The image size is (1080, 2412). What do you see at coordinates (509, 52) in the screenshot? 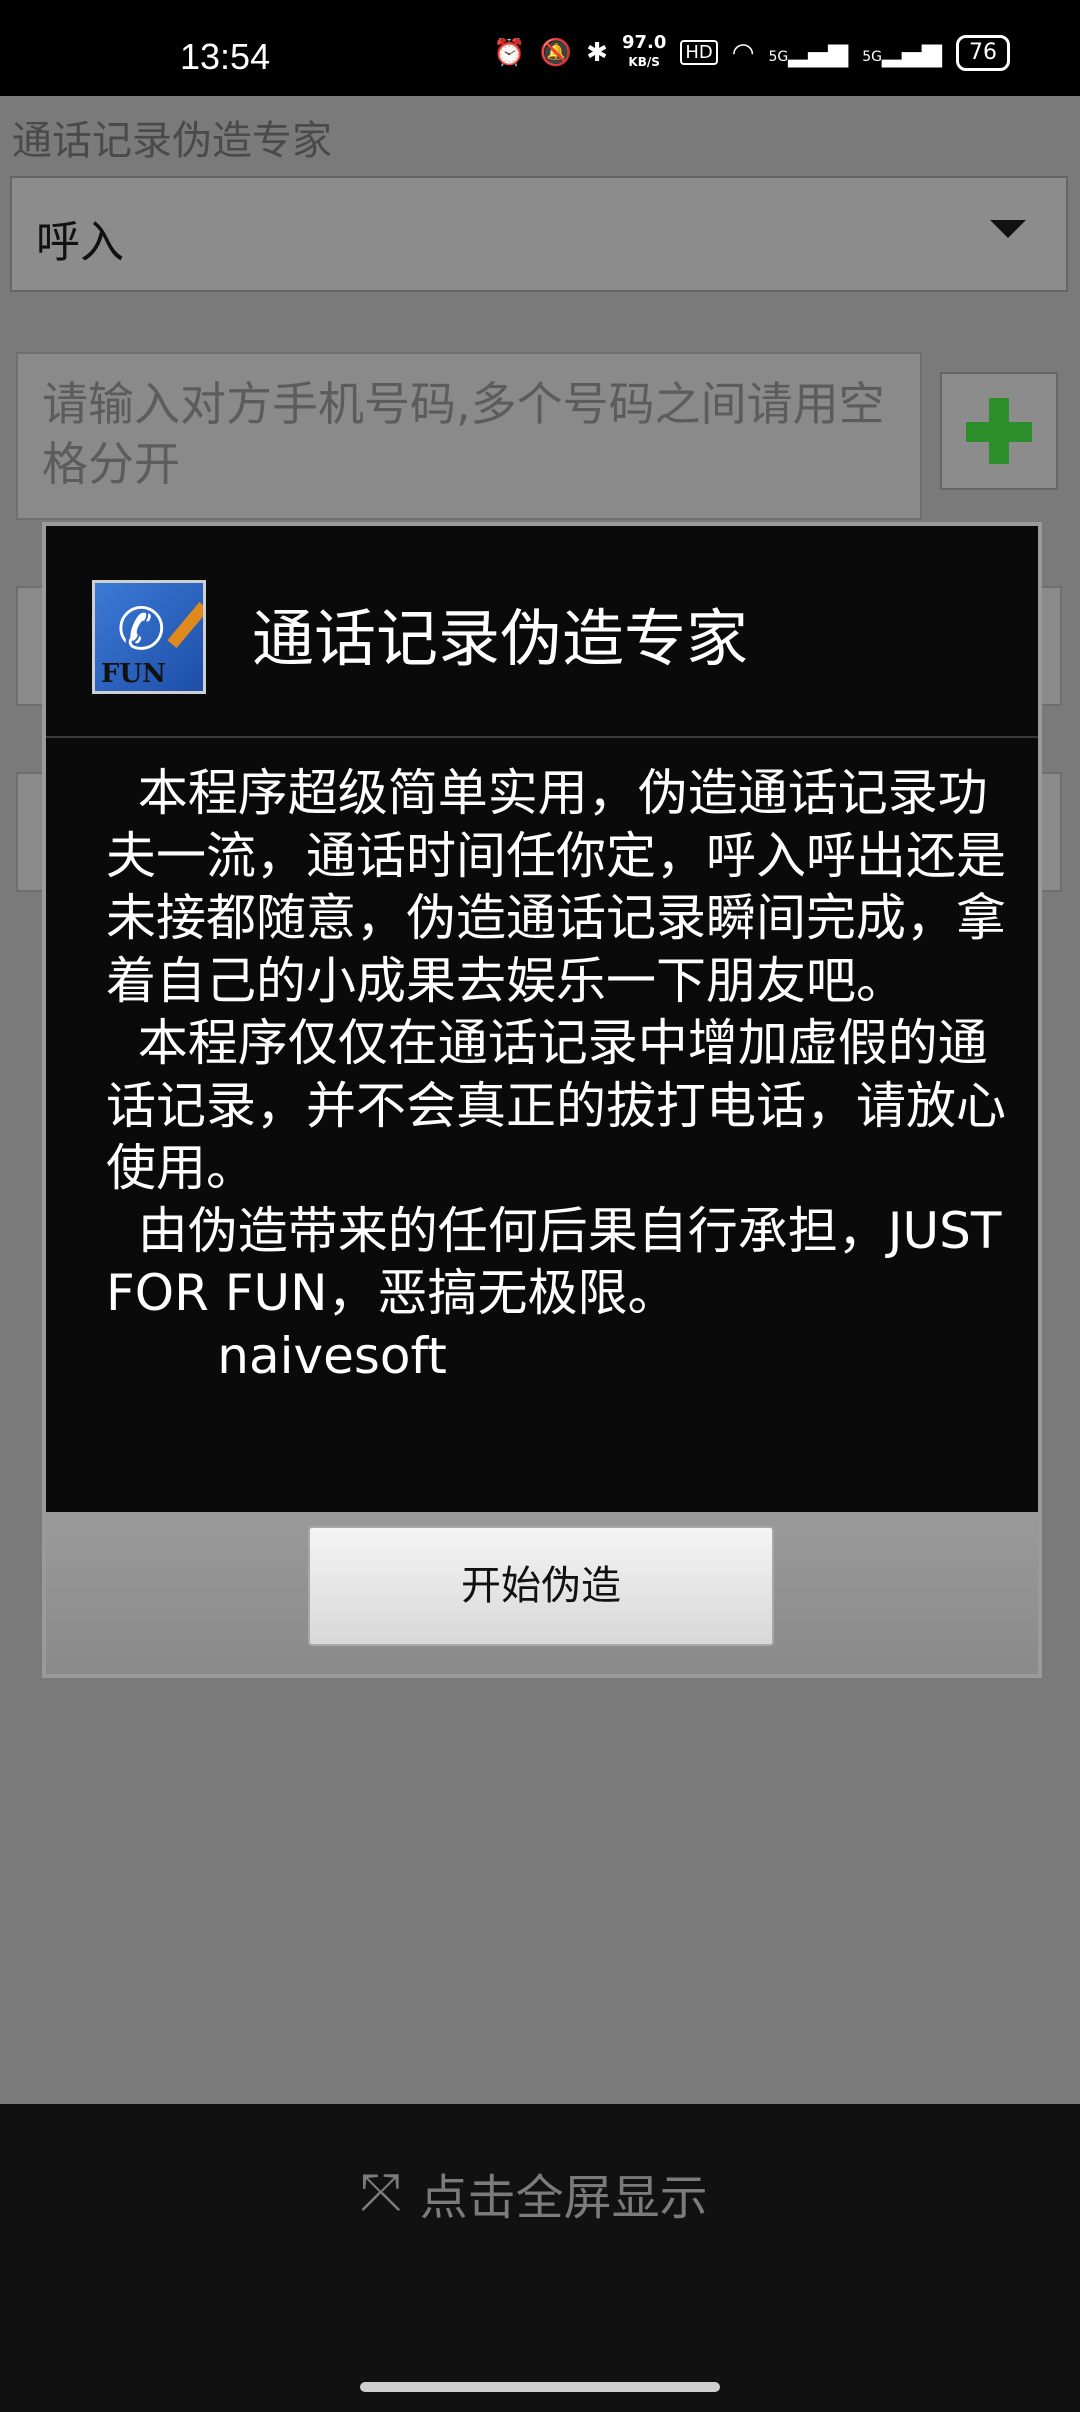
I see `alarm-icon: ⏰` at bounding box center [509, 52].